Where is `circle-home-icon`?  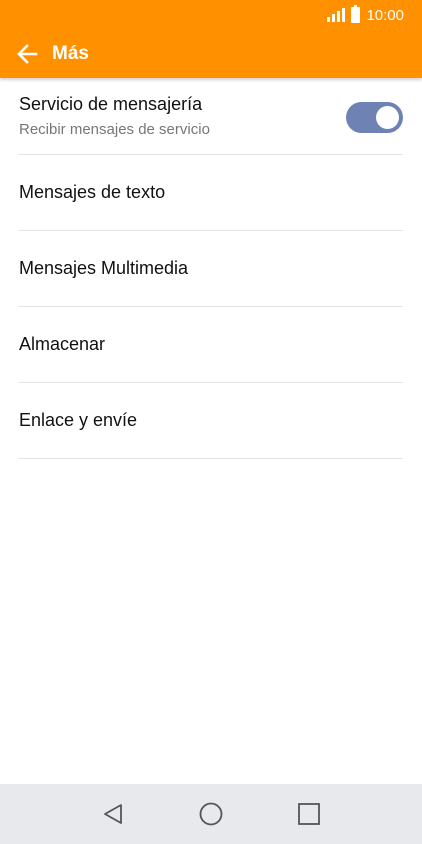
circle-home-icon is located at coordinates (211, 814).